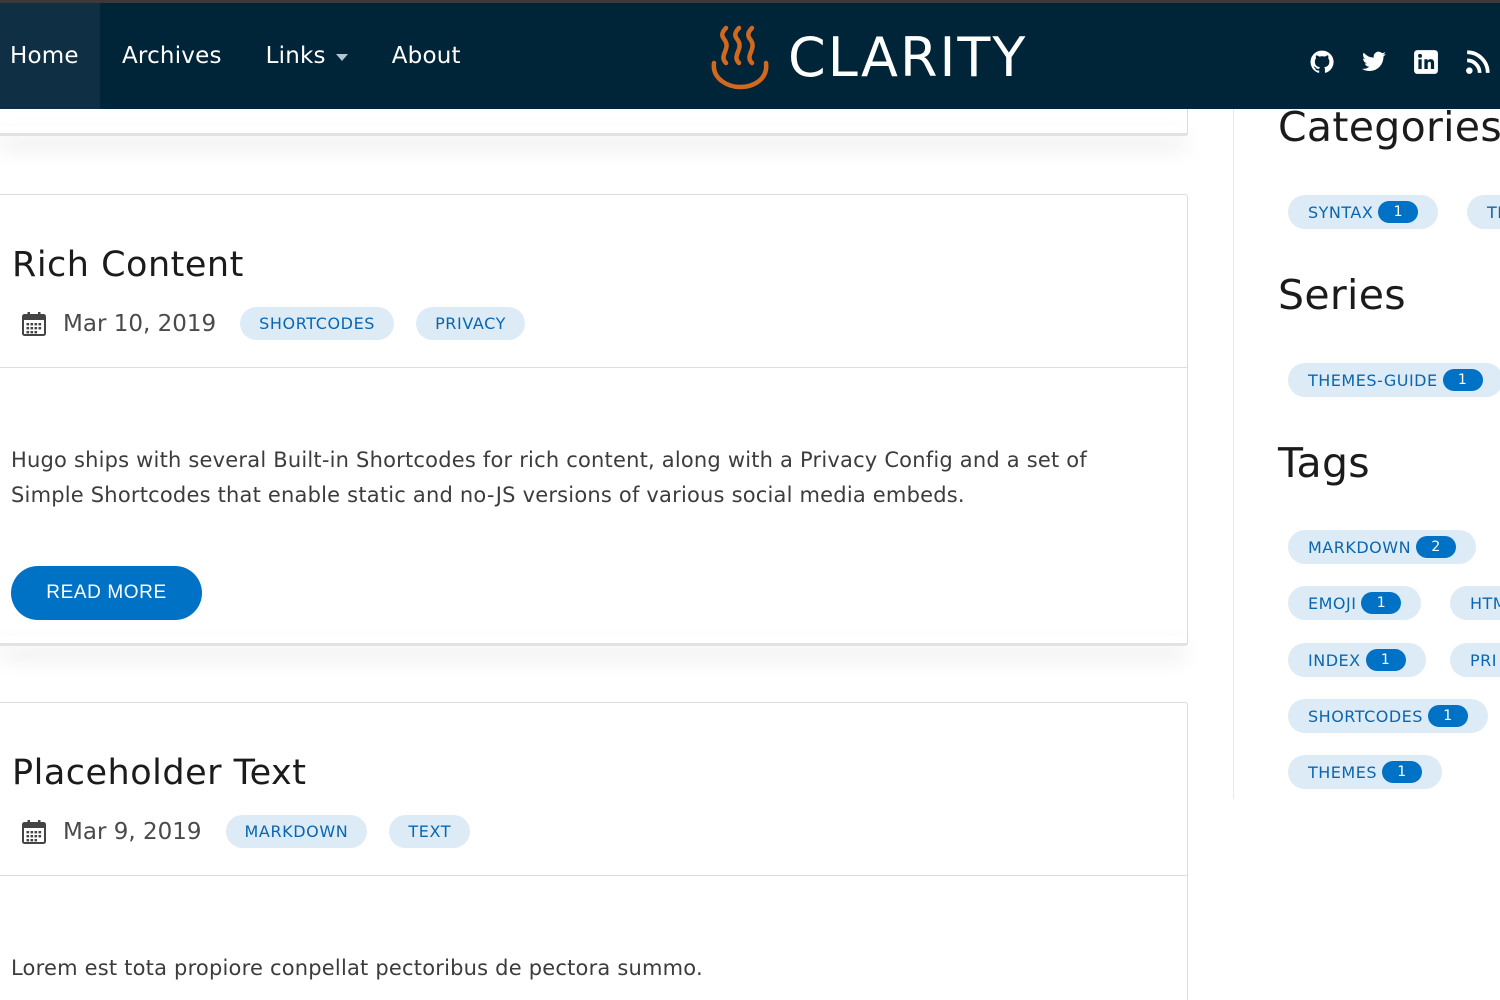 The image size is (1500, 1000). I want to click on tag-chip: HTM, so click(1475, 603).